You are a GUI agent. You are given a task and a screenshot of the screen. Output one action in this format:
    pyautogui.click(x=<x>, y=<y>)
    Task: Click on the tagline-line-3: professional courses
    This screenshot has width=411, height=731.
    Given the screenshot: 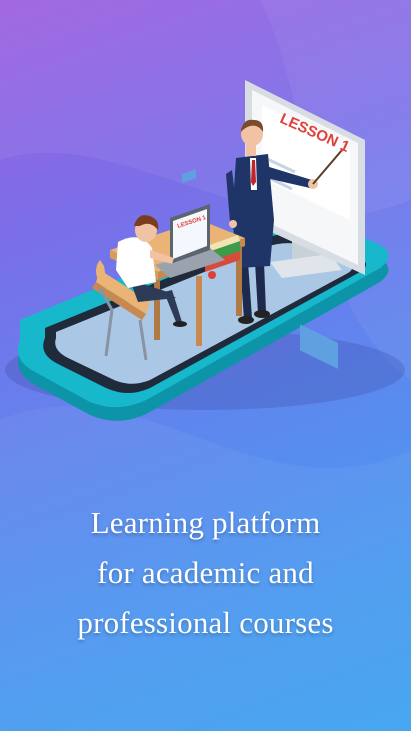 What is the action you would take?
    pyautogui.click(x=205, y=622)
    